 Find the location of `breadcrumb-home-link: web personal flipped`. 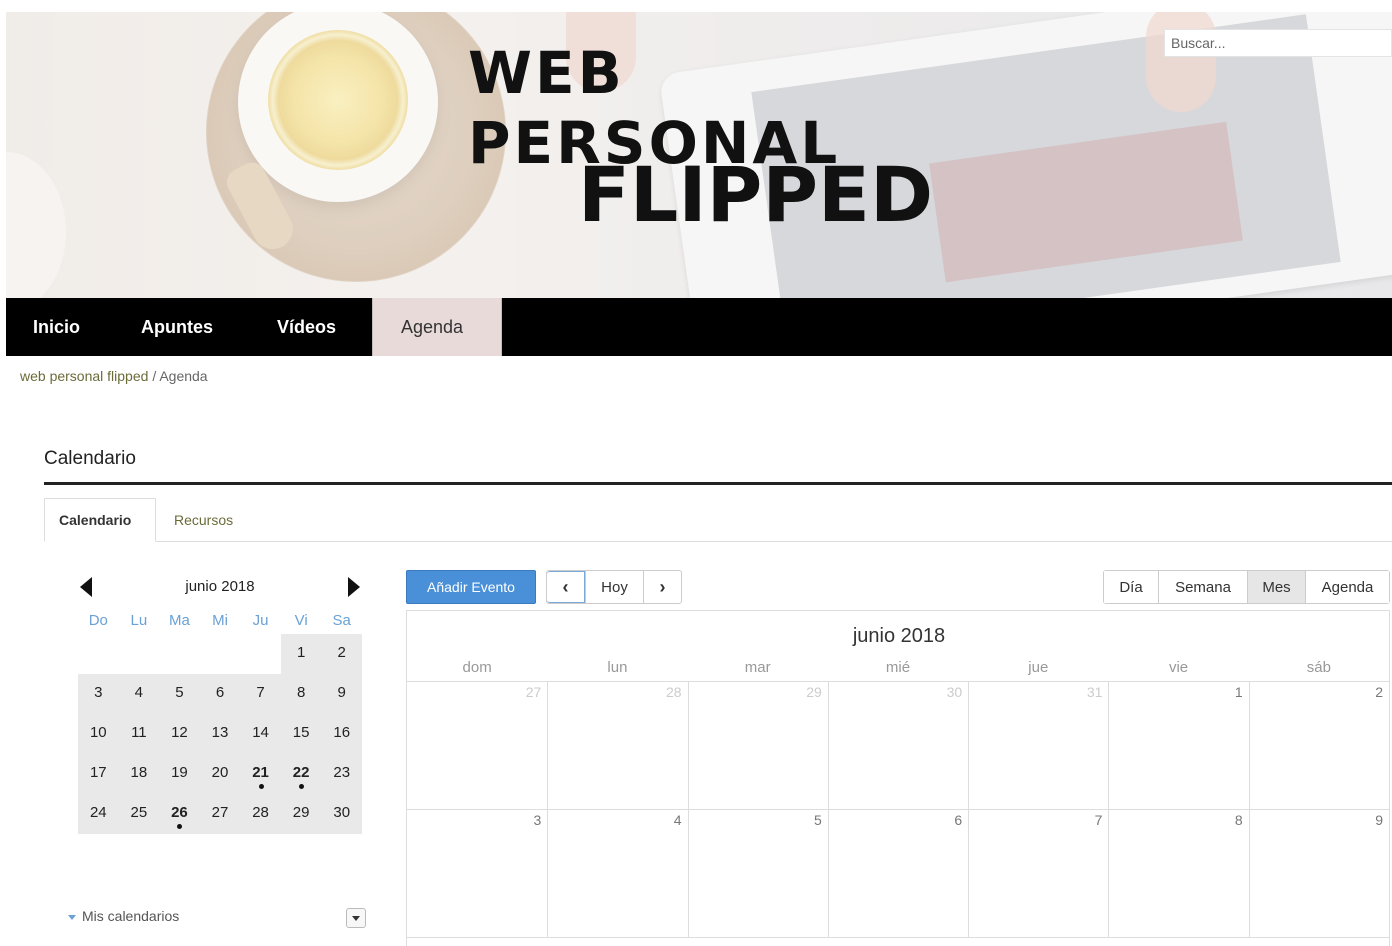

breadcrumb-home-link: web personal flipped is located at coordinates (84, 376).